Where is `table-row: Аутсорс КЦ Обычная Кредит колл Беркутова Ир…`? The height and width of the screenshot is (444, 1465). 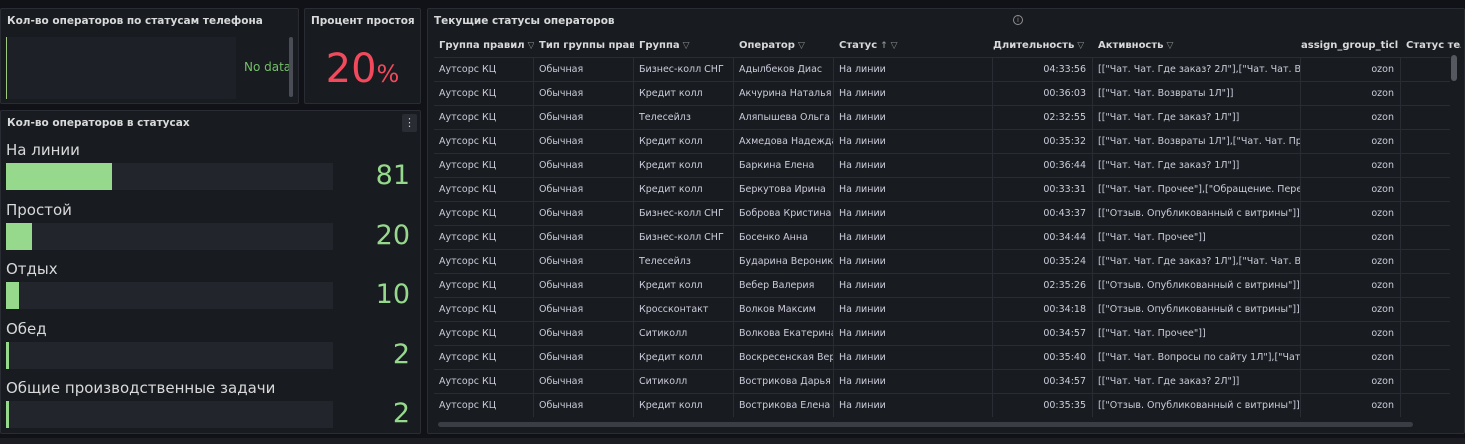
table-row: Аутсорс КЦ Обычная Кредит колл Беркутова Ир… is located at coordinates (942, 189).